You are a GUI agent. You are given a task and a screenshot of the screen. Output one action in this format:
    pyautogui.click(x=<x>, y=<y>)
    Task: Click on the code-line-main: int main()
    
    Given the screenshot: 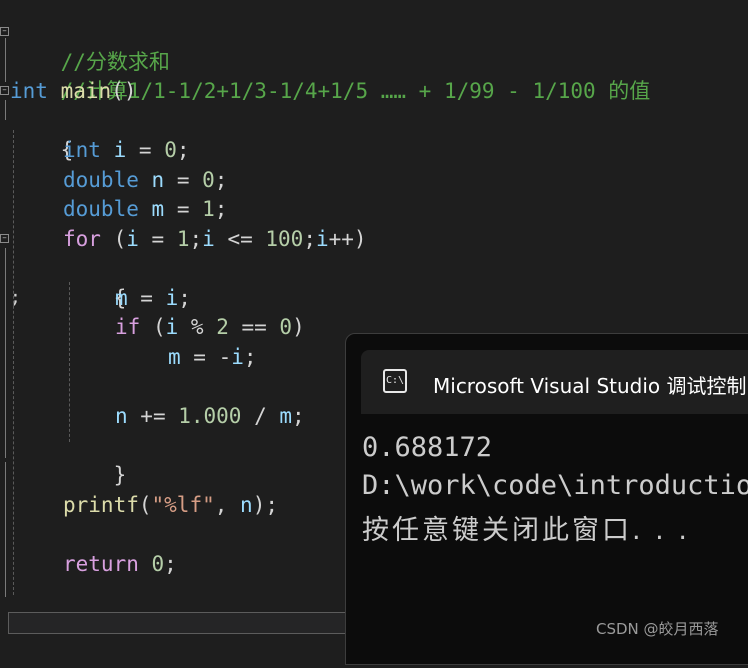 What is the action you would take?
    pyautogui.click(x=73, y=91)
    